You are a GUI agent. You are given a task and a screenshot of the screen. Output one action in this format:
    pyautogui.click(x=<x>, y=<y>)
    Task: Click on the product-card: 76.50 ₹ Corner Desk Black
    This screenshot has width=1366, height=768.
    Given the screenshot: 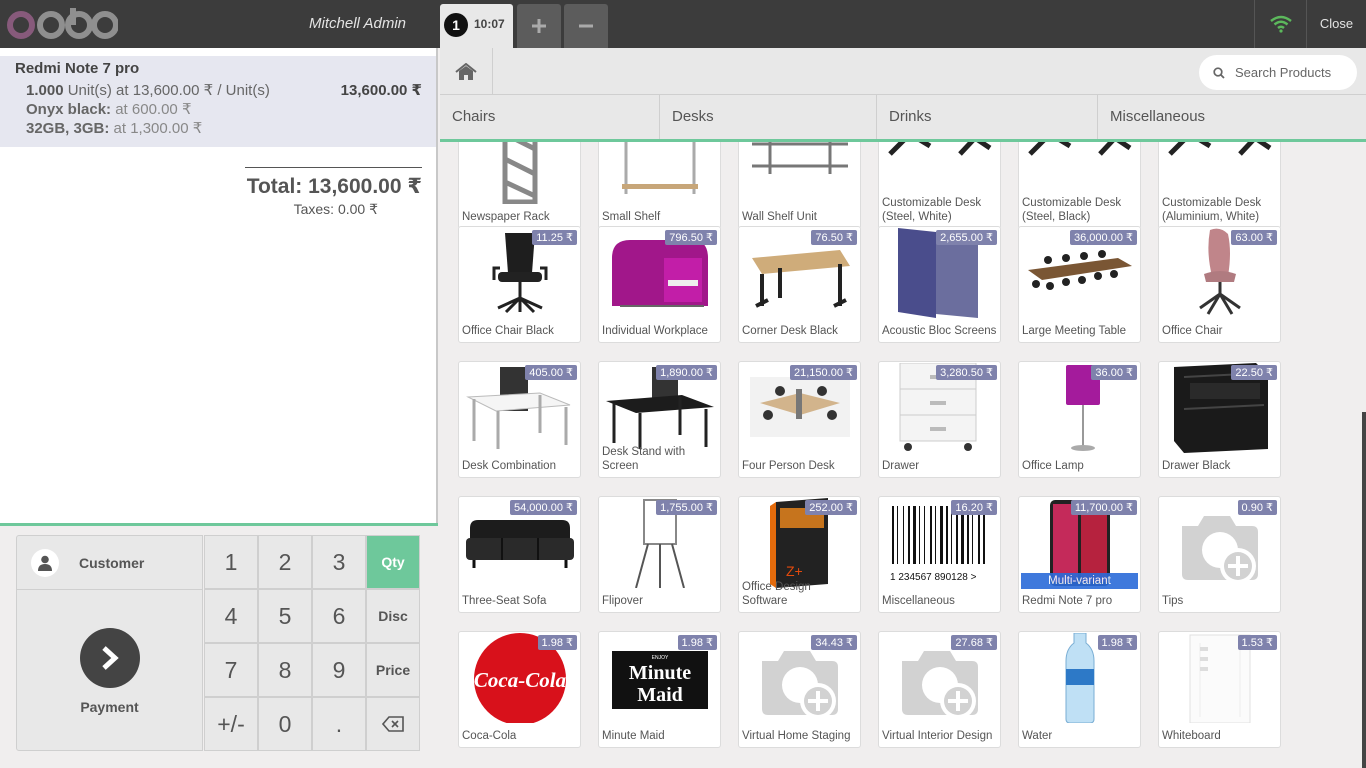 What is the action you would take?
    pyautogui.click(x=799, y=284)
    